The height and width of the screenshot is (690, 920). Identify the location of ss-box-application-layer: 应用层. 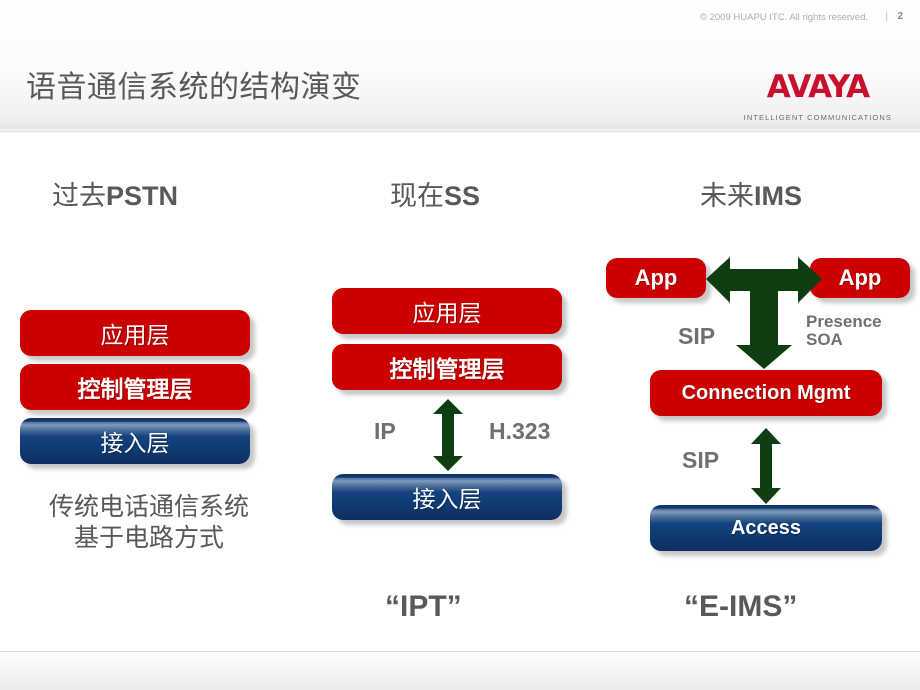
(447, 311).